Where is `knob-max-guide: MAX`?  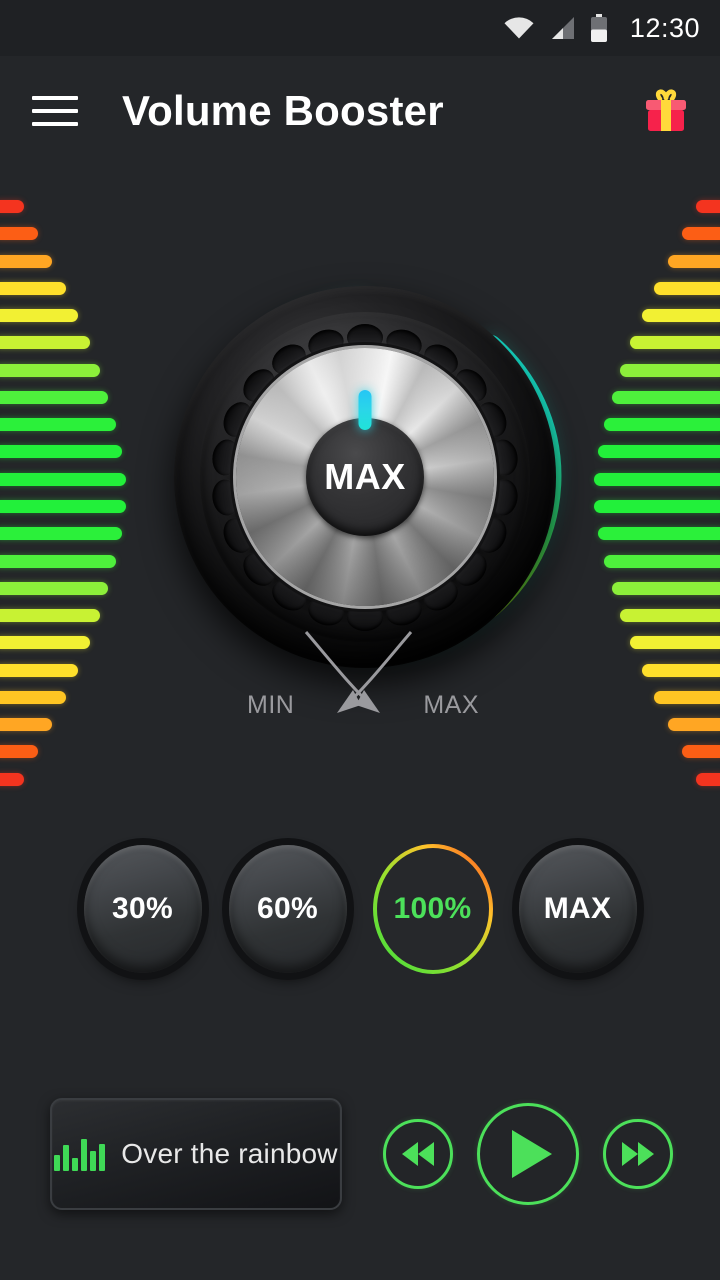
knob-max-guide: MAX is located at coordinates (405, 674).